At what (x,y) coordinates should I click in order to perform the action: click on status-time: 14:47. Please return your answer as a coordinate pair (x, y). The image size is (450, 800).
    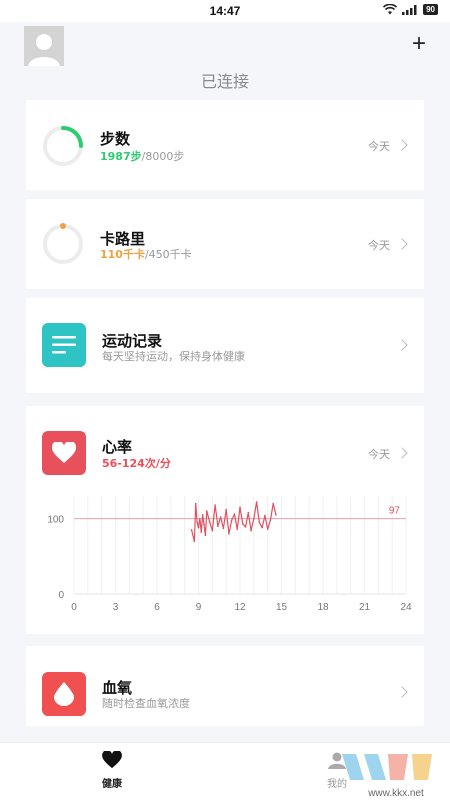
    Looking at the image, I should click on (225, 11).